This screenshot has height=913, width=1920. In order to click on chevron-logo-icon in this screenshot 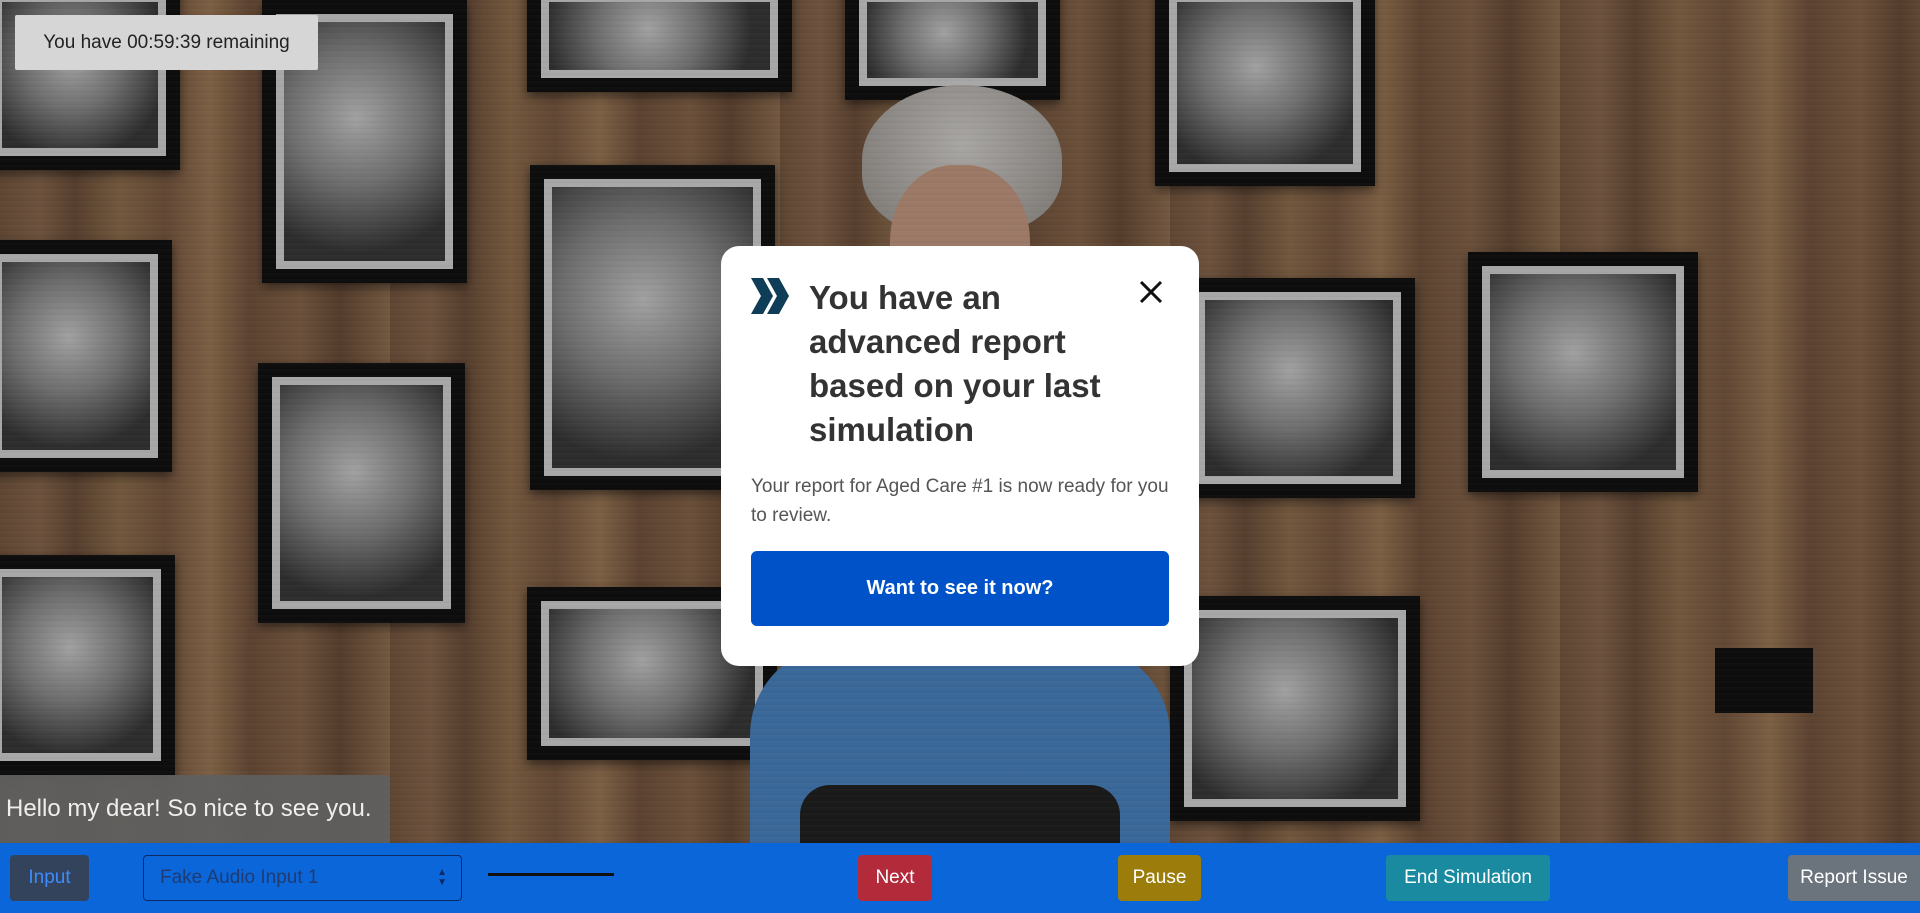, I will do `click(771, 296)`.